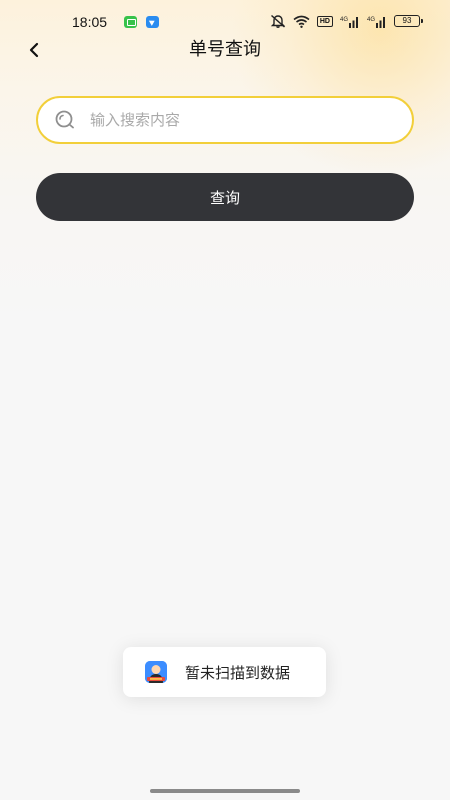 This screenshot has height=800, width=450. I want to click on navigation-app-icon, so click(152, 22).